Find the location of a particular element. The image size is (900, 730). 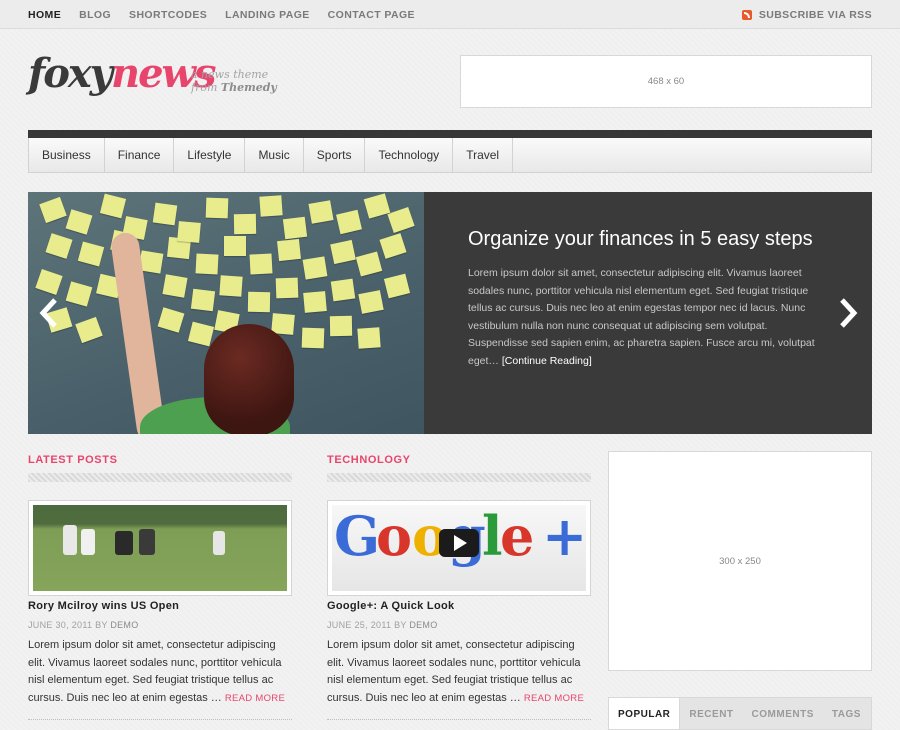

top-nav-landing-page: LANDING PAGE is located at coordinates (267, 15).